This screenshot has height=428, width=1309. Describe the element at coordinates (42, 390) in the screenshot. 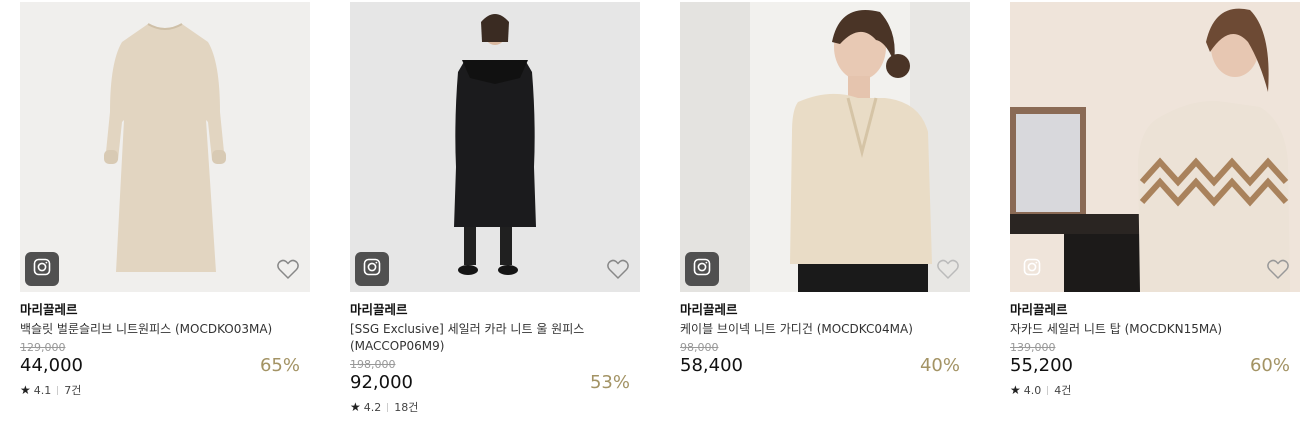

I see `rating-value: 4.1` at that location.